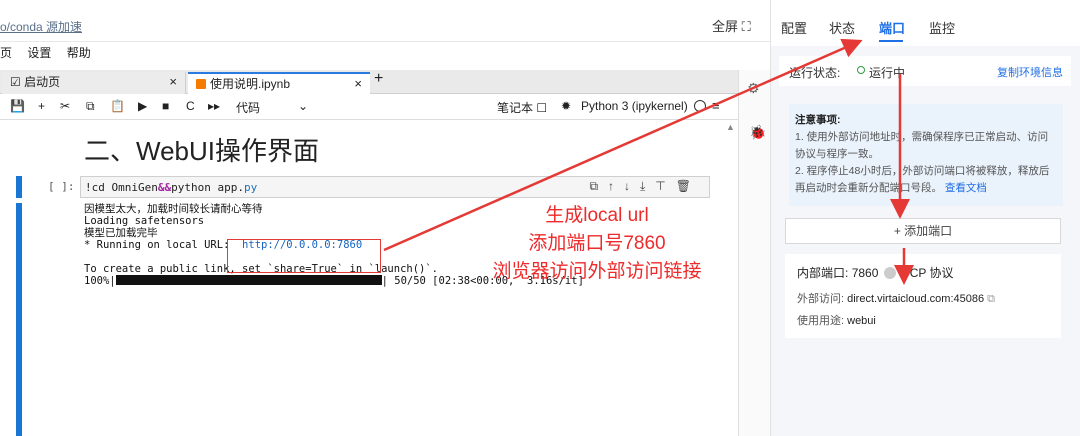 This screenshot has height=436, width=1080. I want to click on output-collapse-bar, so click(19, 319).